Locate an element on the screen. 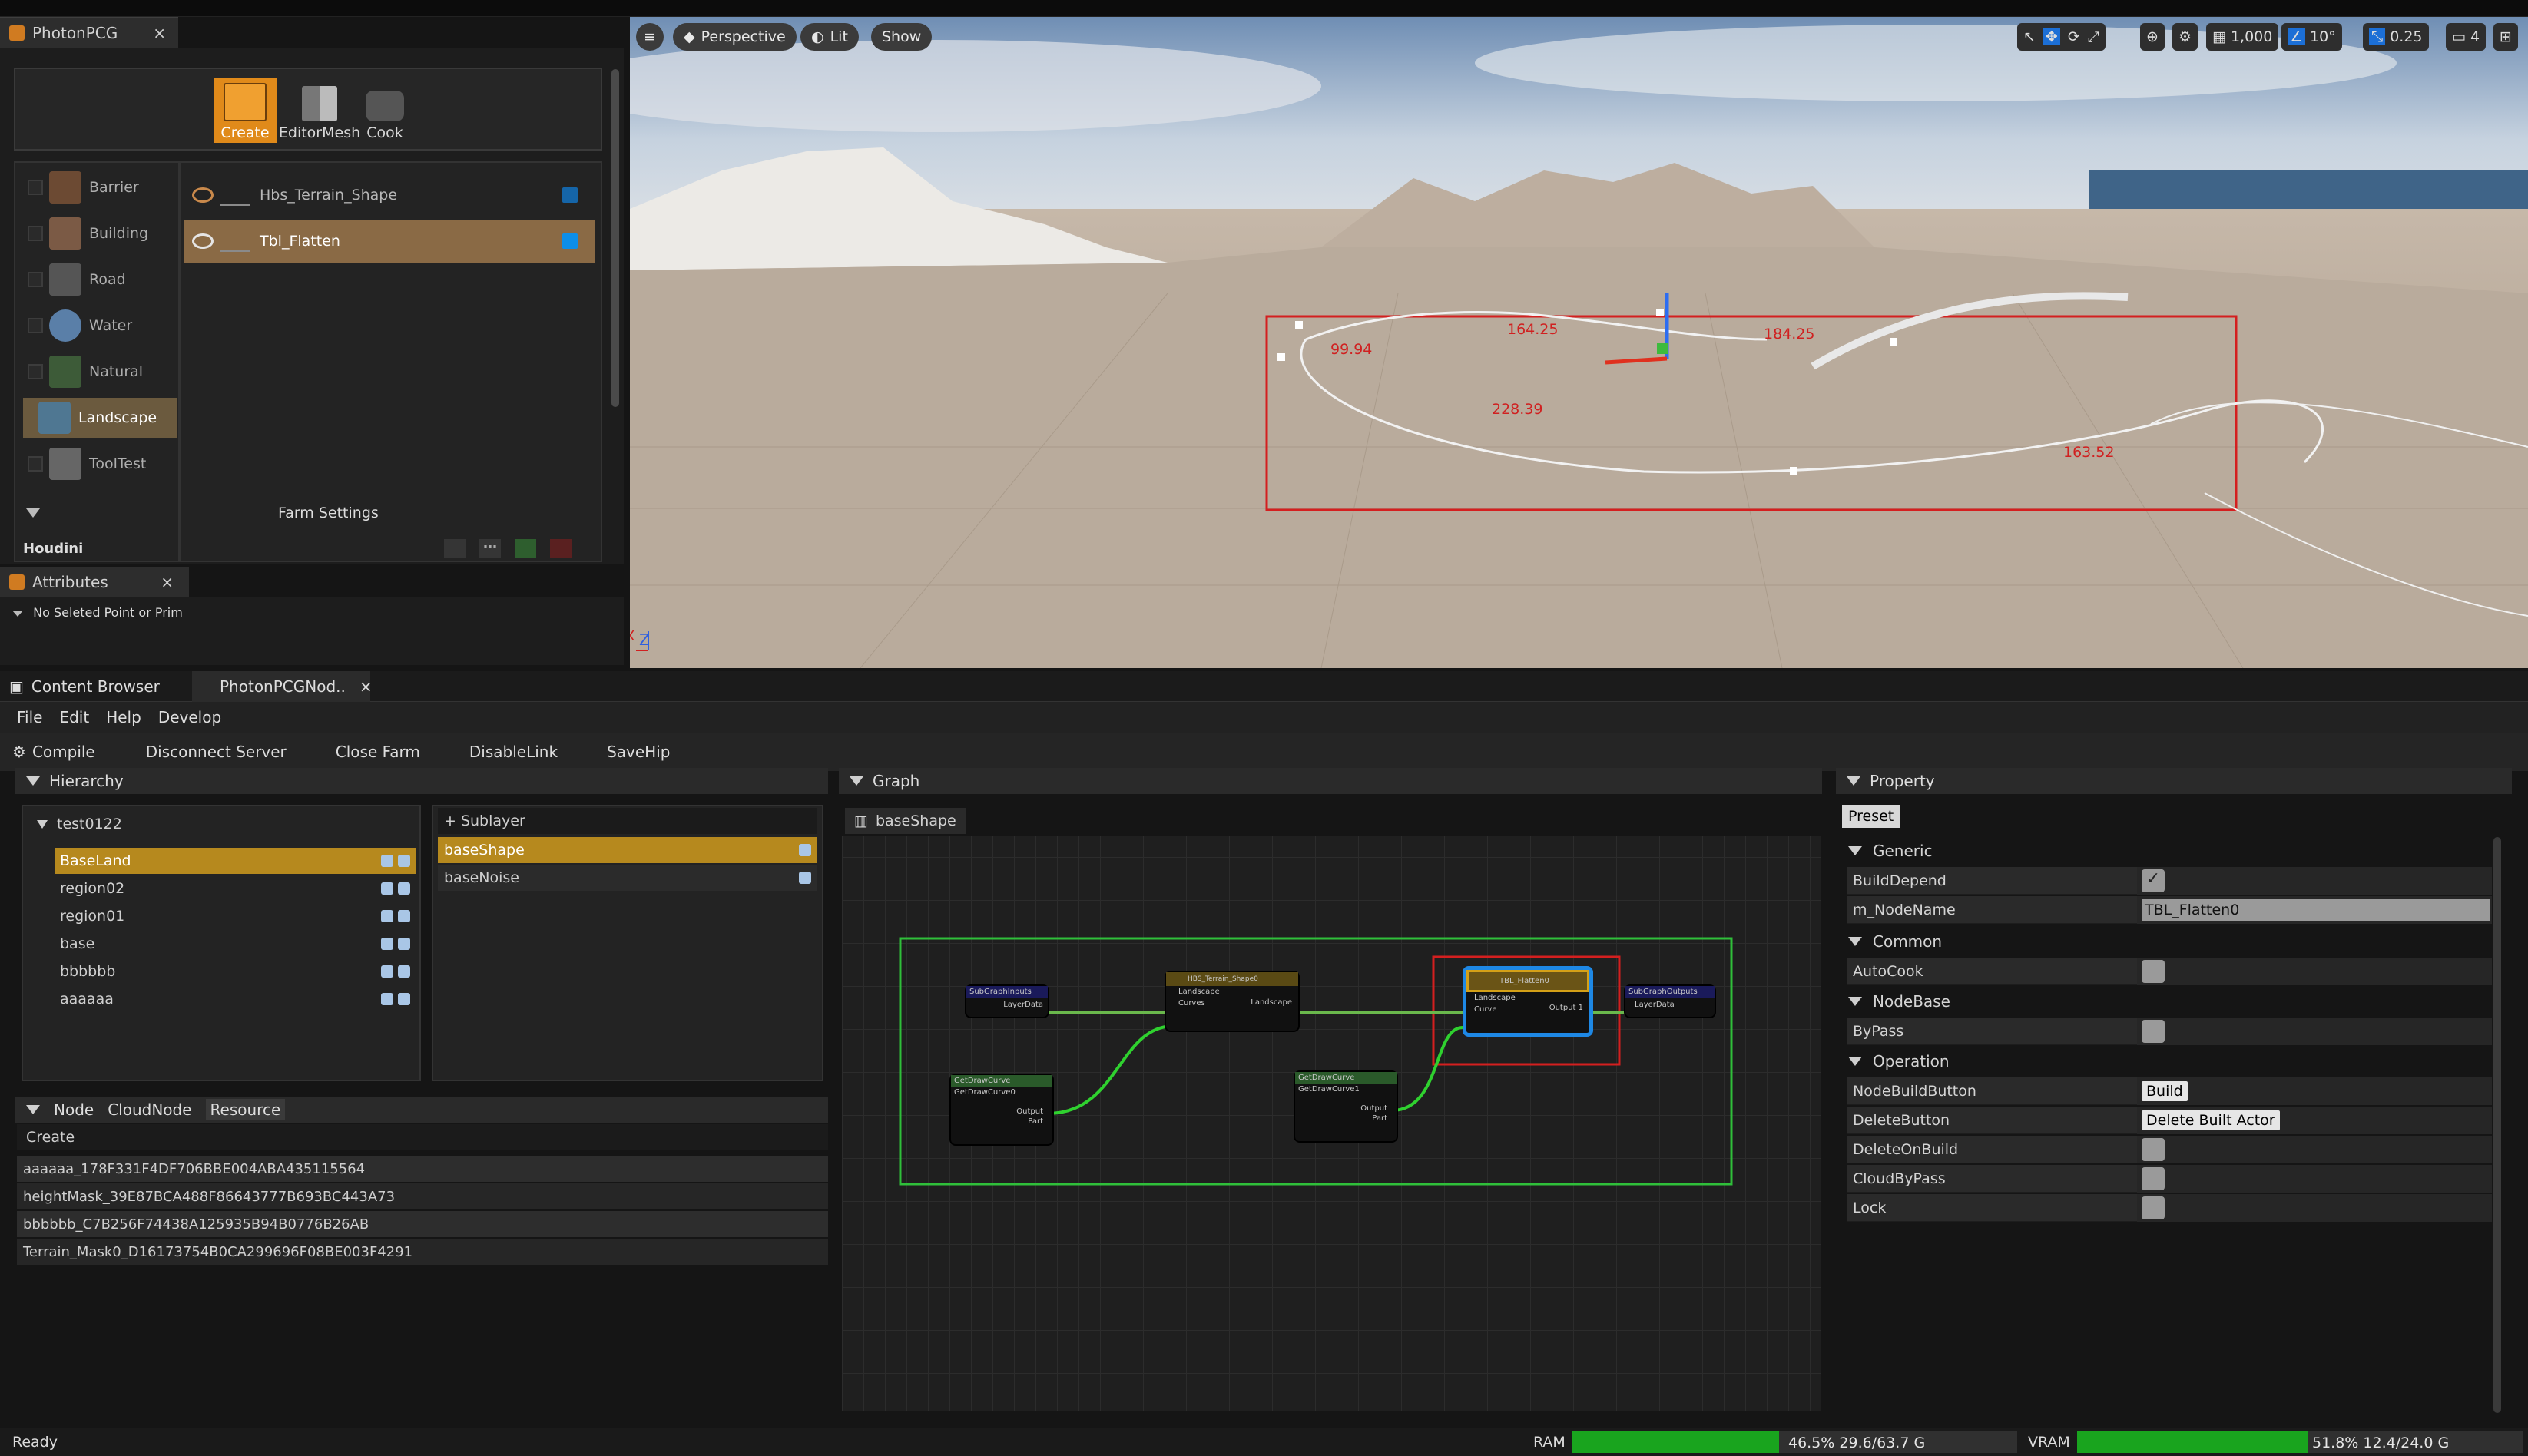  maximize-viewport-button: ⊞ is located at coordinates (2506, 37).